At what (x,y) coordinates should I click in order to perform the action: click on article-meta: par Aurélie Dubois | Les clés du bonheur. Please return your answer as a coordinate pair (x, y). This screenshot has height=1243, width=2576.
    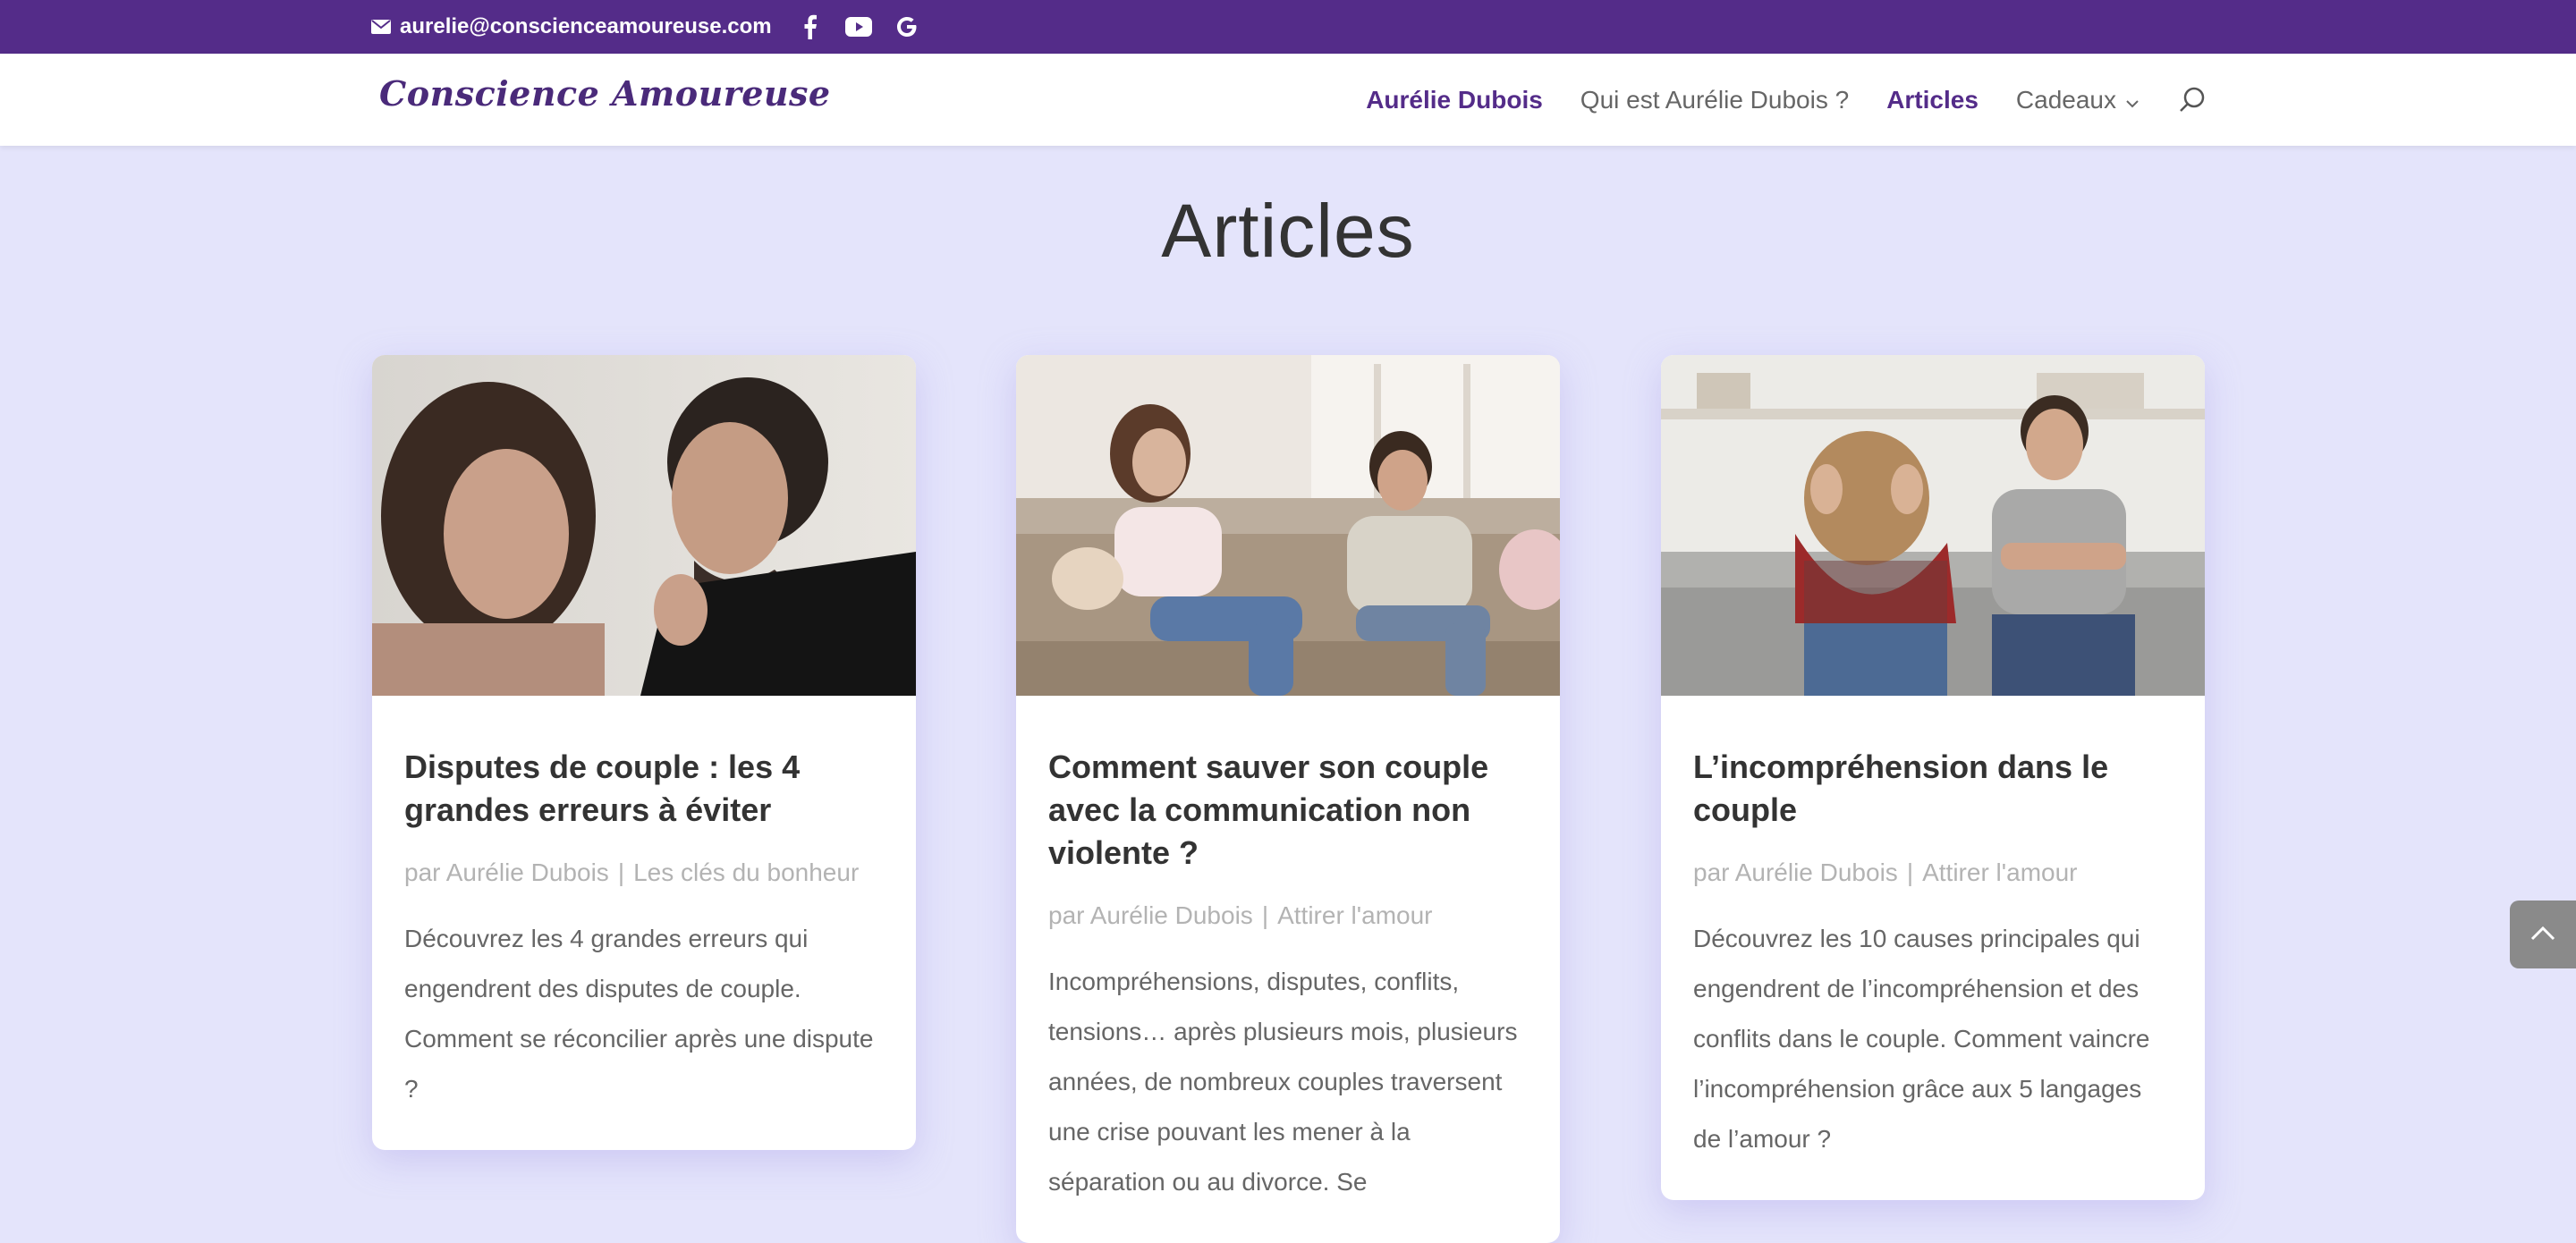
    Looking at the image, I should click on (644, 872).